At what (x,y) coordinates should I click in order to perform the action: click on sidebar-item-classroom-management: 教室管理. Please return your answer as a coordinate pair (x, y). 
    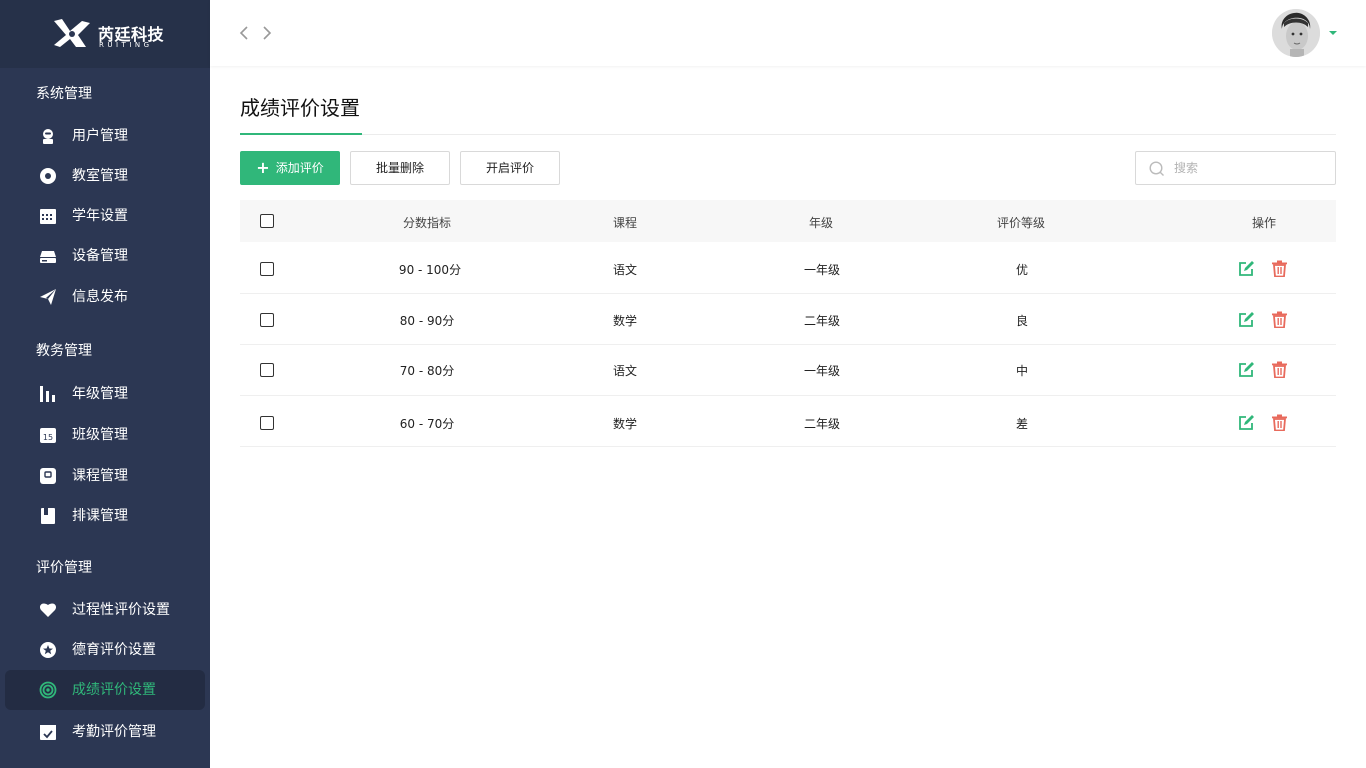
    Looking at the image, I should click on (105, 176).